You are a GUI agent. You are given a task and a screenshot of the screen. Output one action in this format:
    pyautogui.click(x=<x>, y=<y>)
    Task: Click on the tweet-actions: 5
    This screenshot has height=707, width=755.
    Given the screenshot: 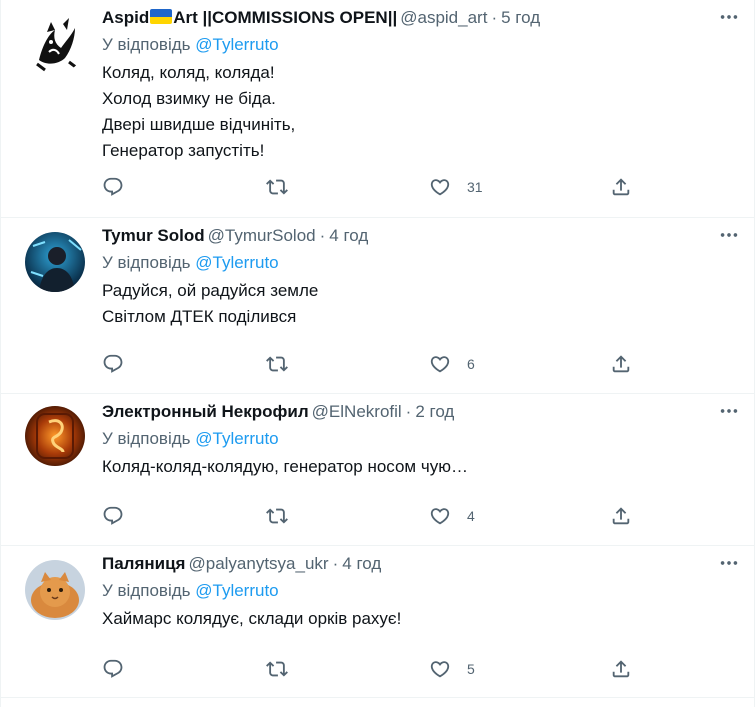 What is the action you would take?
    pyautogui.click(x=372, y=669)
    